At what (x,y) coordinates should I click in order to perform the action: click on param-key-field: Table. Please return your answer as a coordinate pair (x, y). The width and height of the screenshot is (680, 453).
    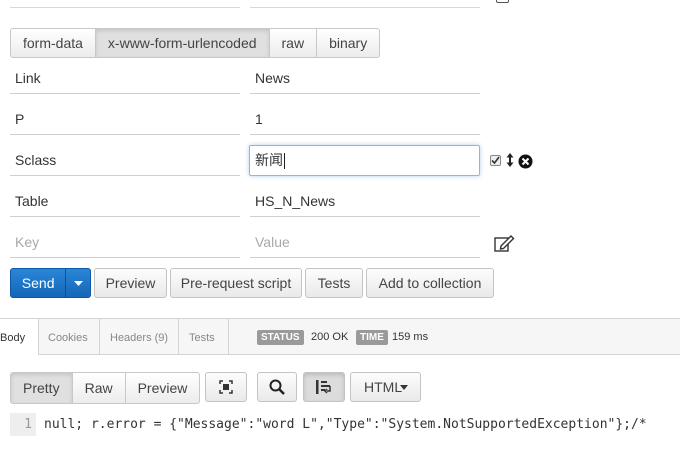
    Looking at the image, I should click on (125, 202).